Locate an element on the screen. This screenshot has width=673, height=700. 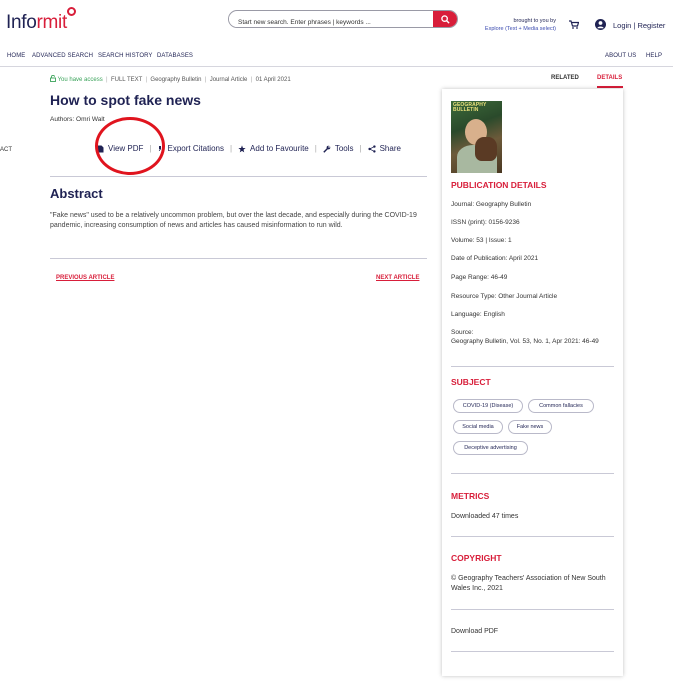
subject-chip-fake-news: Fake news is located at coordinates (530, 427).